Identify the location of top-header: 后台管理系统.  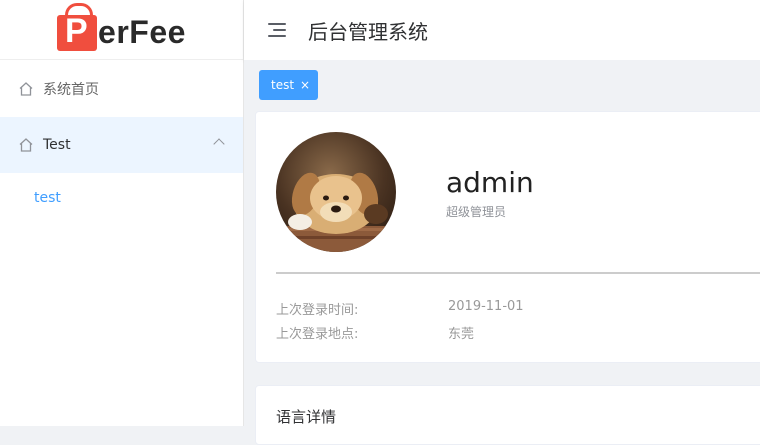
(502, 30).